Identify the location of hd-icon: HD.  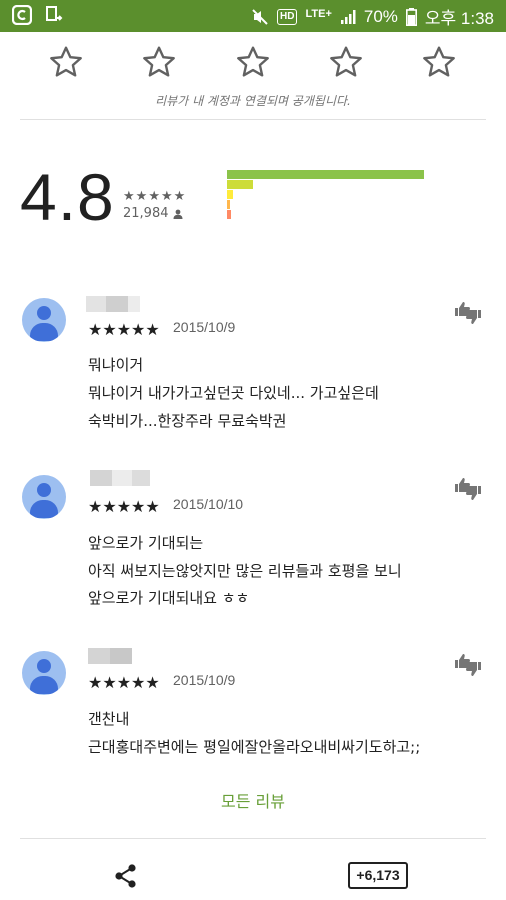
(287, 16).